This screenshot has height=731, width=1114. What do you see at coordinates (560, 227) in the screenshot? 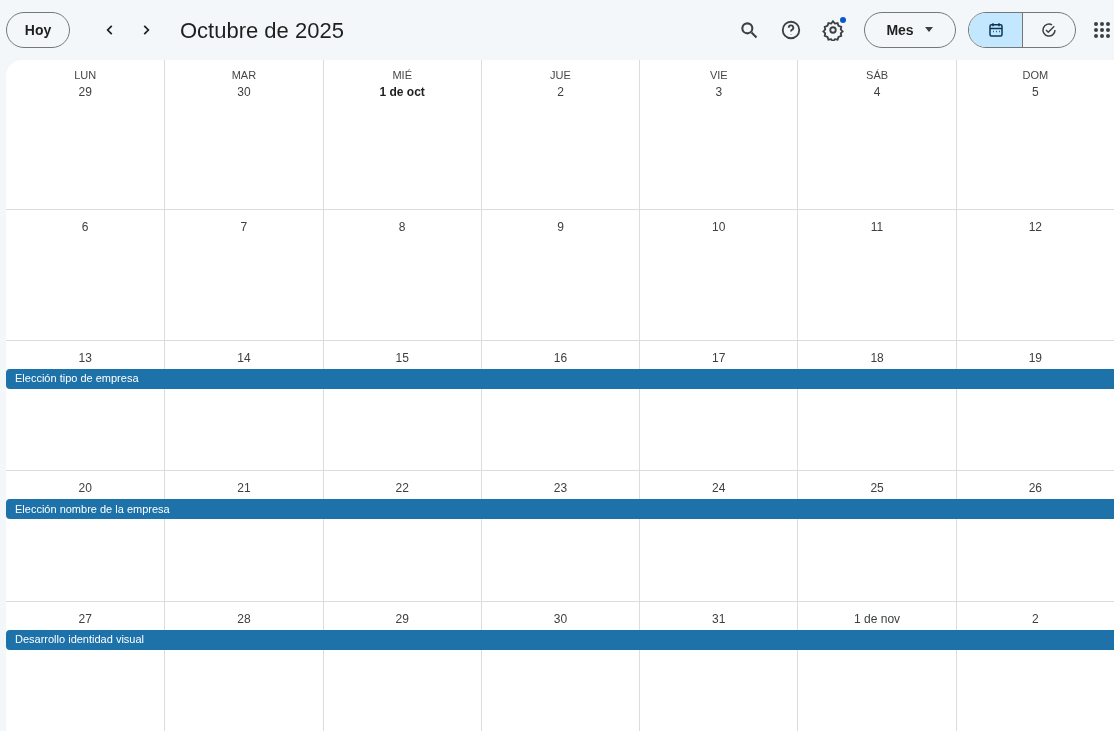
I see `date-label: 9` at bounding box center [560, 227].